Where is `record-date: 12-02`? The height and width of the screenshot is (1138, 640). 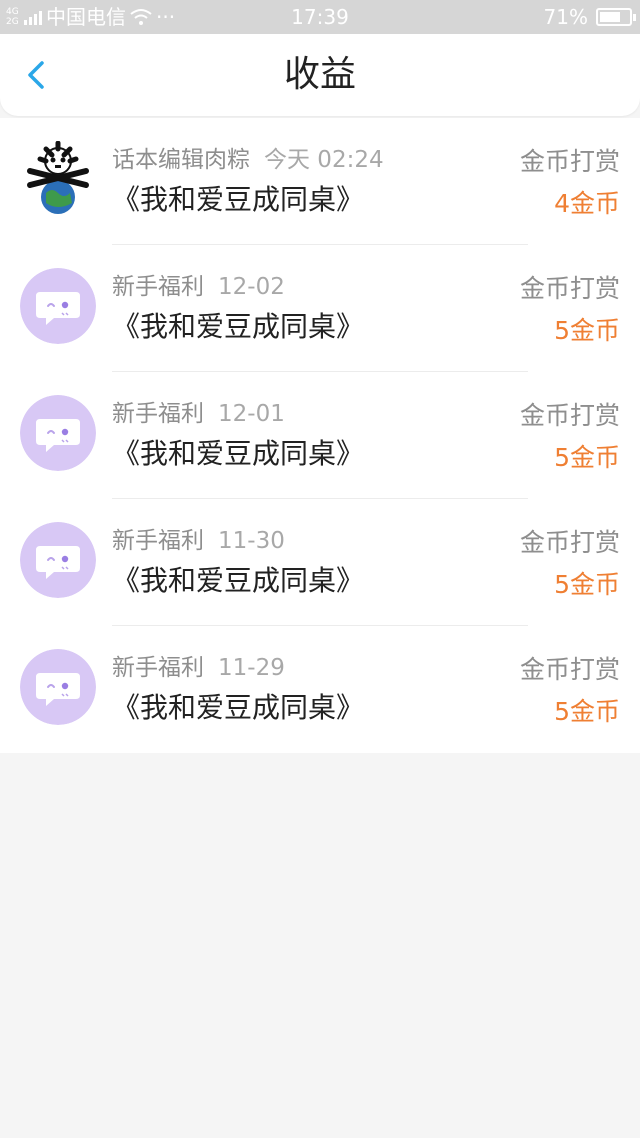
record-date: 12-02 is located at coordinates (251, 287).